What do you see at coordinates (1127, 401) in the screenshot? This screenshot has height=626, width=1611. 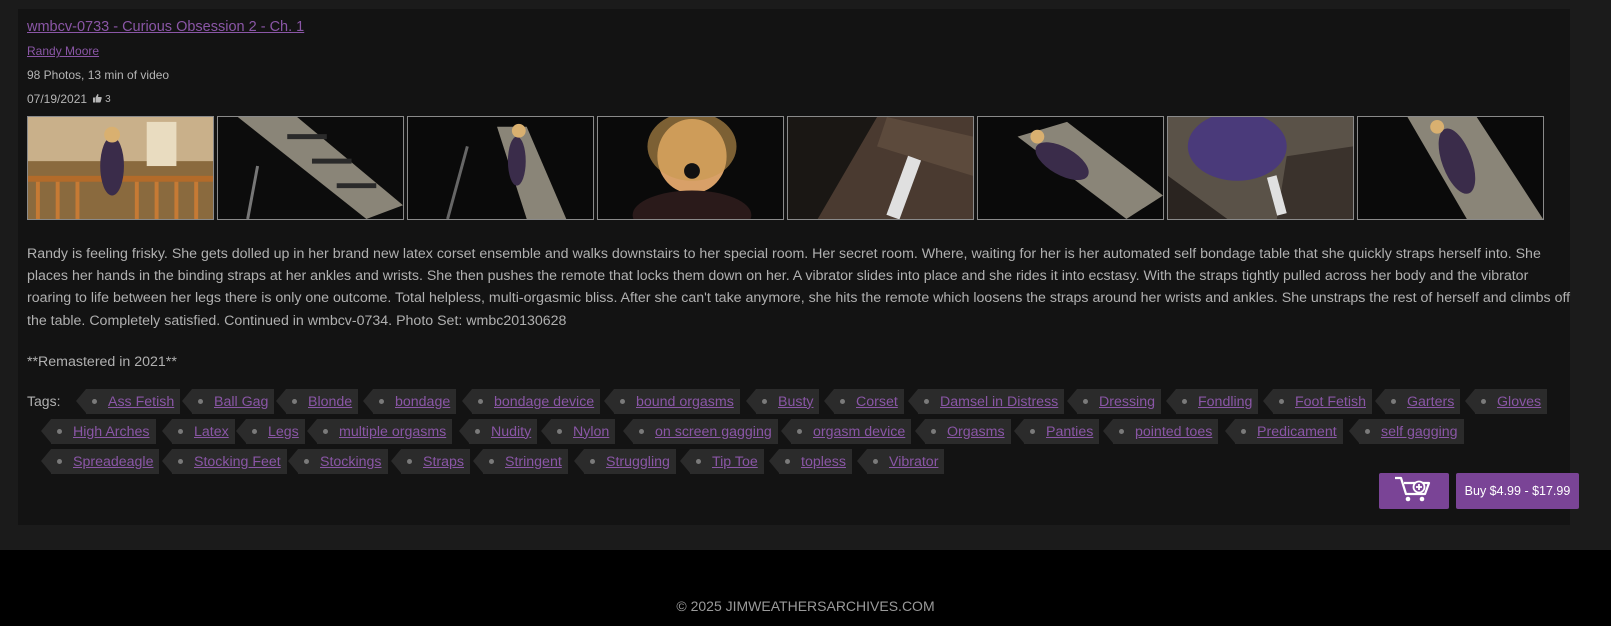 I see `tag-label: Dressing` at bounding box center [1127, 401].